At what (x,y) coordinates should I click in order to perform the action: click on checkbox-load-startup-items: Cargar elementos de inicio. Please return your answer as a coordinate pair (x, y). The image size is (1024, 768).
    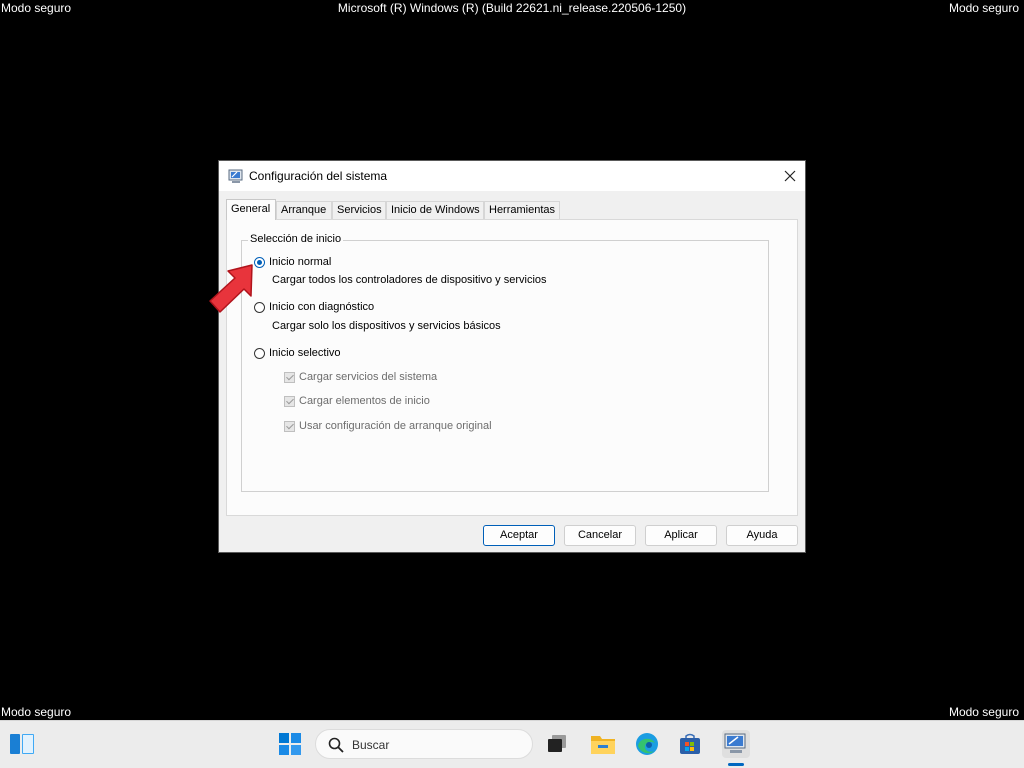
    Looking at the image, I should click on (357, 401).